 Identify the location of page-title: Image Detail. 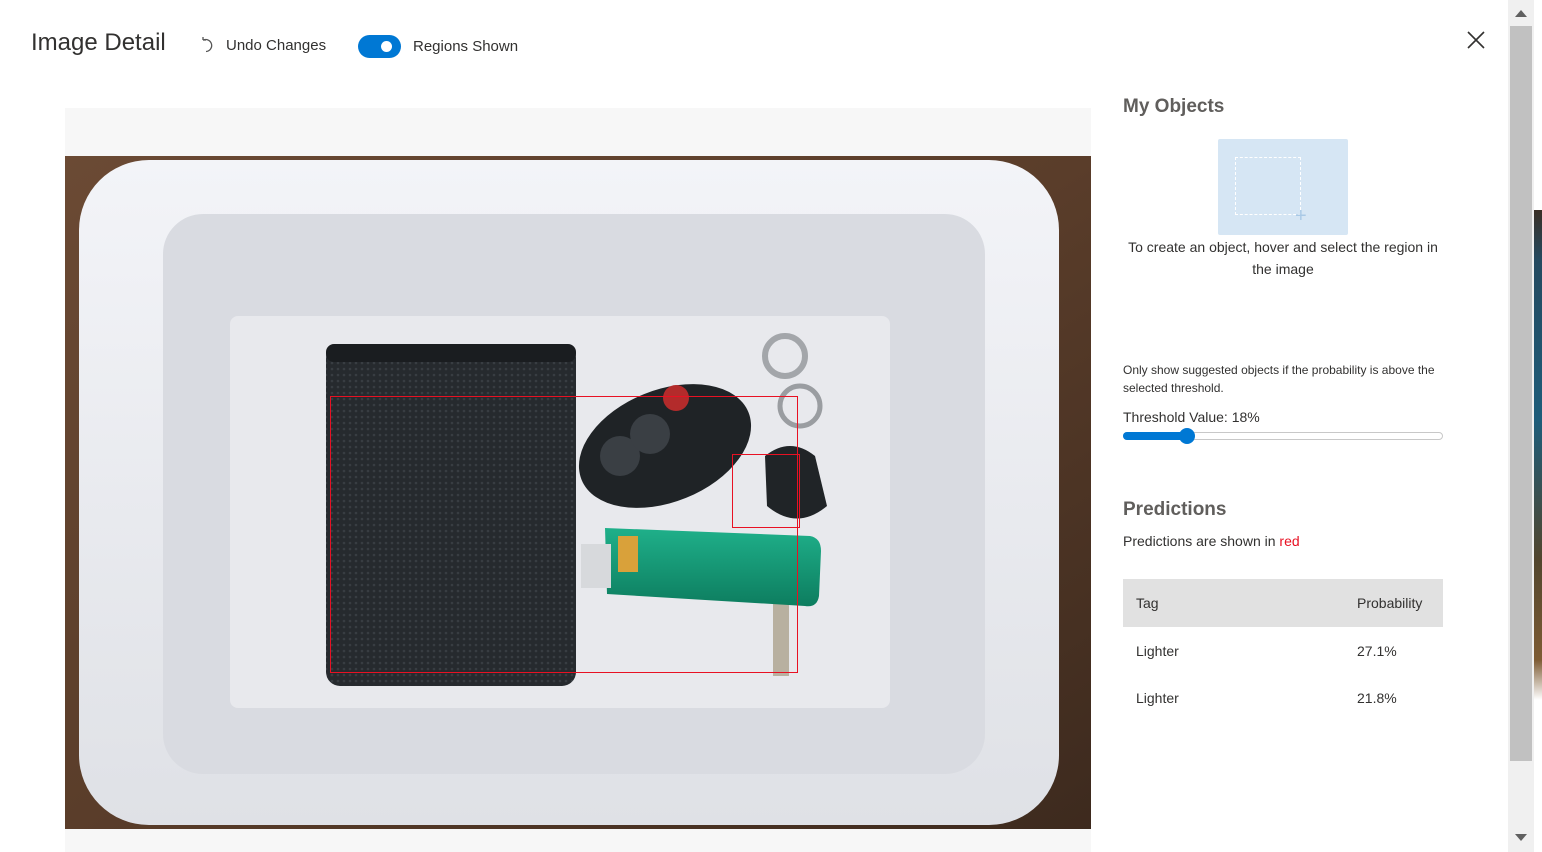
(98, 42).